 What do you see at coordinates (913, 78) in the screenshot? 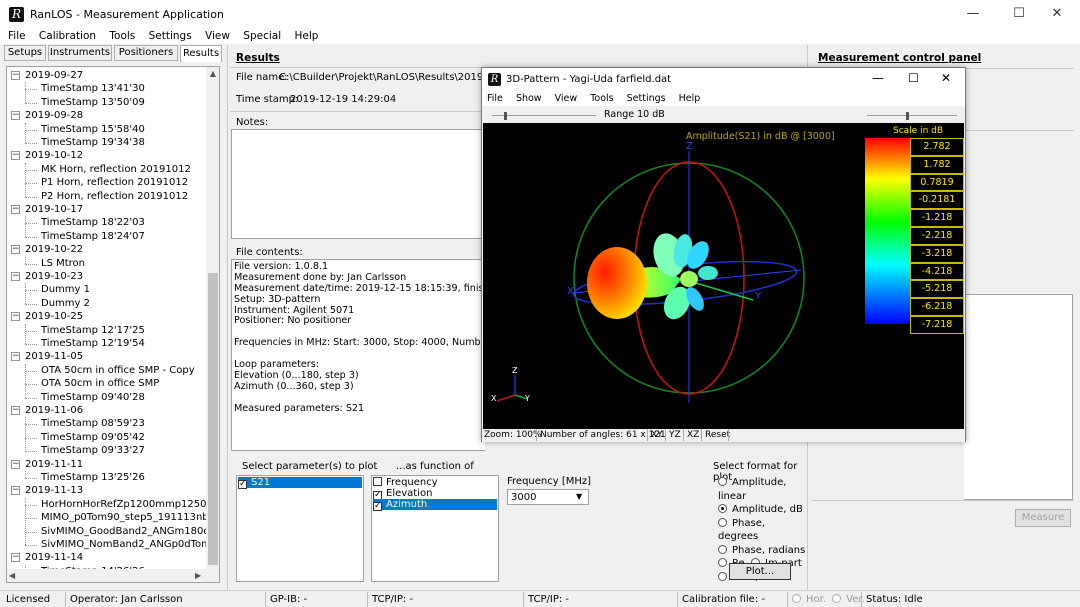
I see `pattern-maximize-icon: ☐` at bounding box center [913, 78].